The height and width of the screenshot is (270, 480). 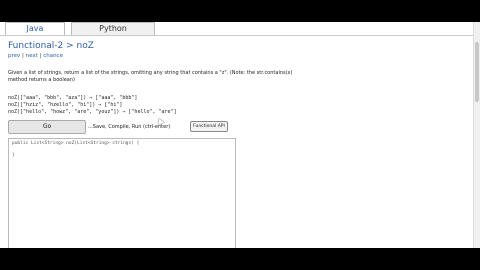 What do you see at coordinates (53, 56) in the screenshot?
I see `chance-link: chance` at bounding box center [53, 56].